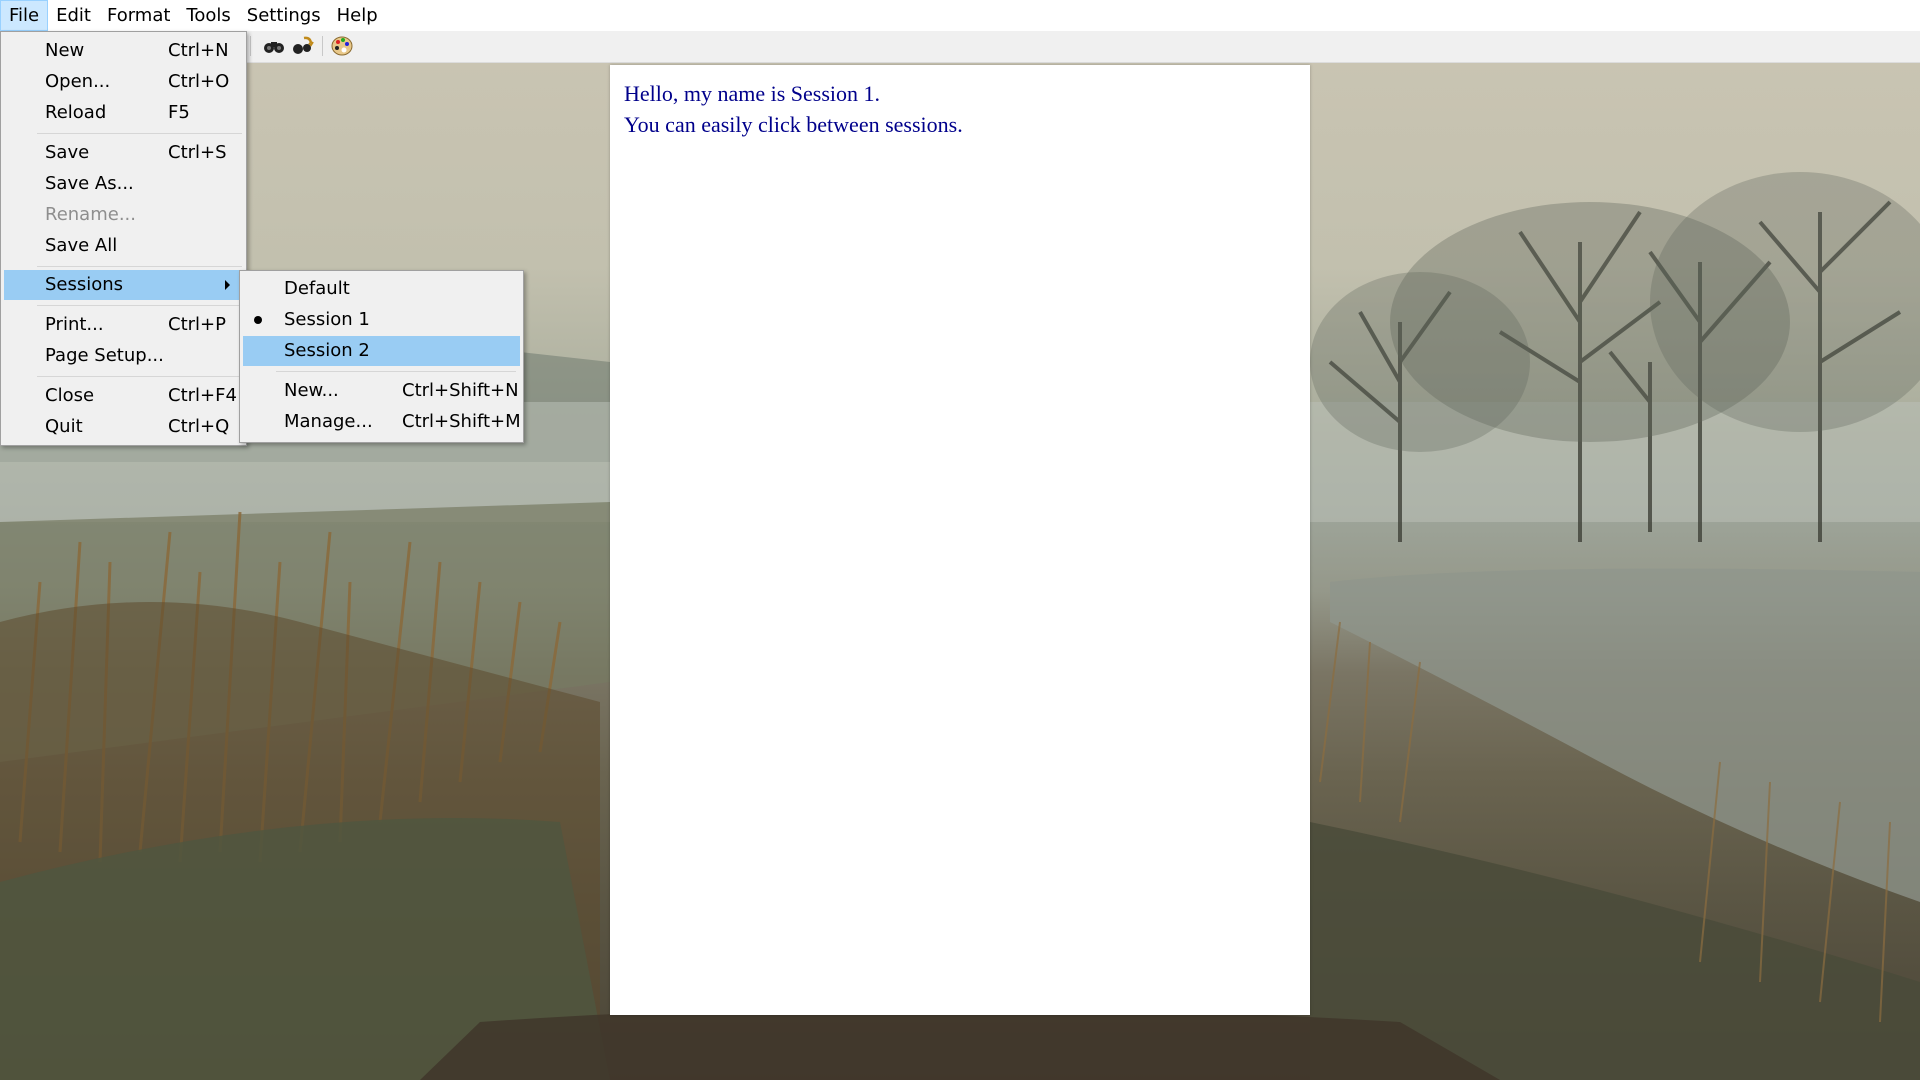 The height and width of the screenshot is (1080, 1920). What do you see at coordinates (199, 81) in the screenshot?
I see `menu-item-shortcut: Ctrl+O` at bounding box center [199, 81].